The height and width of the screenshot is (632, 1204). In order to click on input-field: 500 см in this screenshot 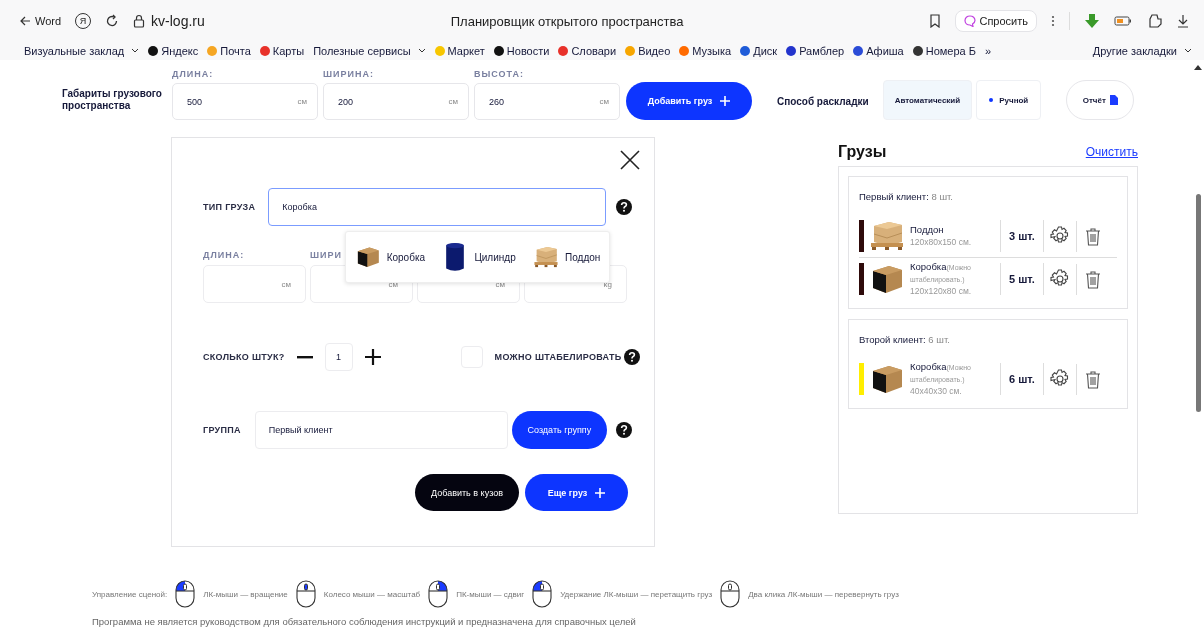, I will do `click(245, 101)`.